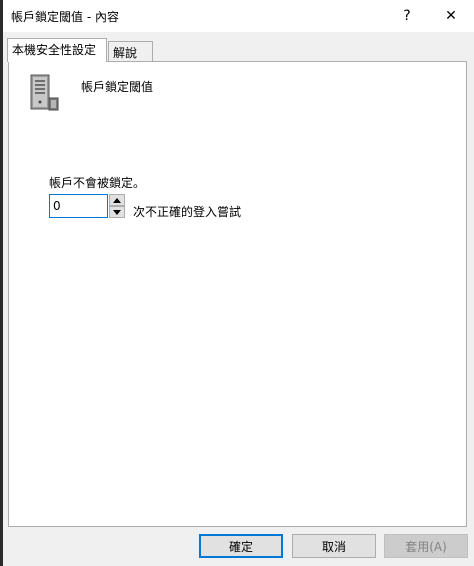 The width and height of the screenshot is (474, 566). What do you see at coordinates (238, 16) in the screenshot?
I see `title-bar: 帳戶鎖定閾值 - 內容 ? ✕` at bounding box center [238, 16].